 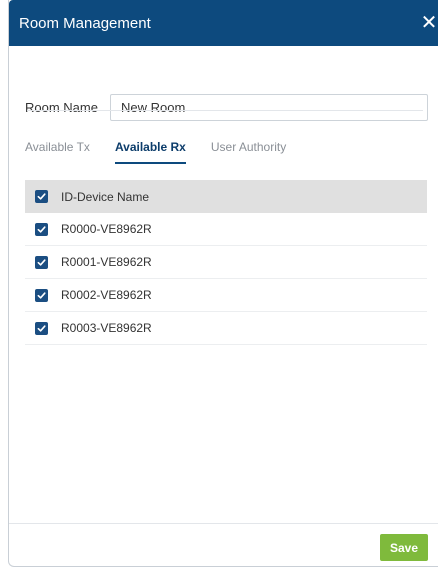 What do you see at coordinates (248, 152) in the screenshot?
I see `tab-user-authority: User Authority` at bounding box center [248, 152].